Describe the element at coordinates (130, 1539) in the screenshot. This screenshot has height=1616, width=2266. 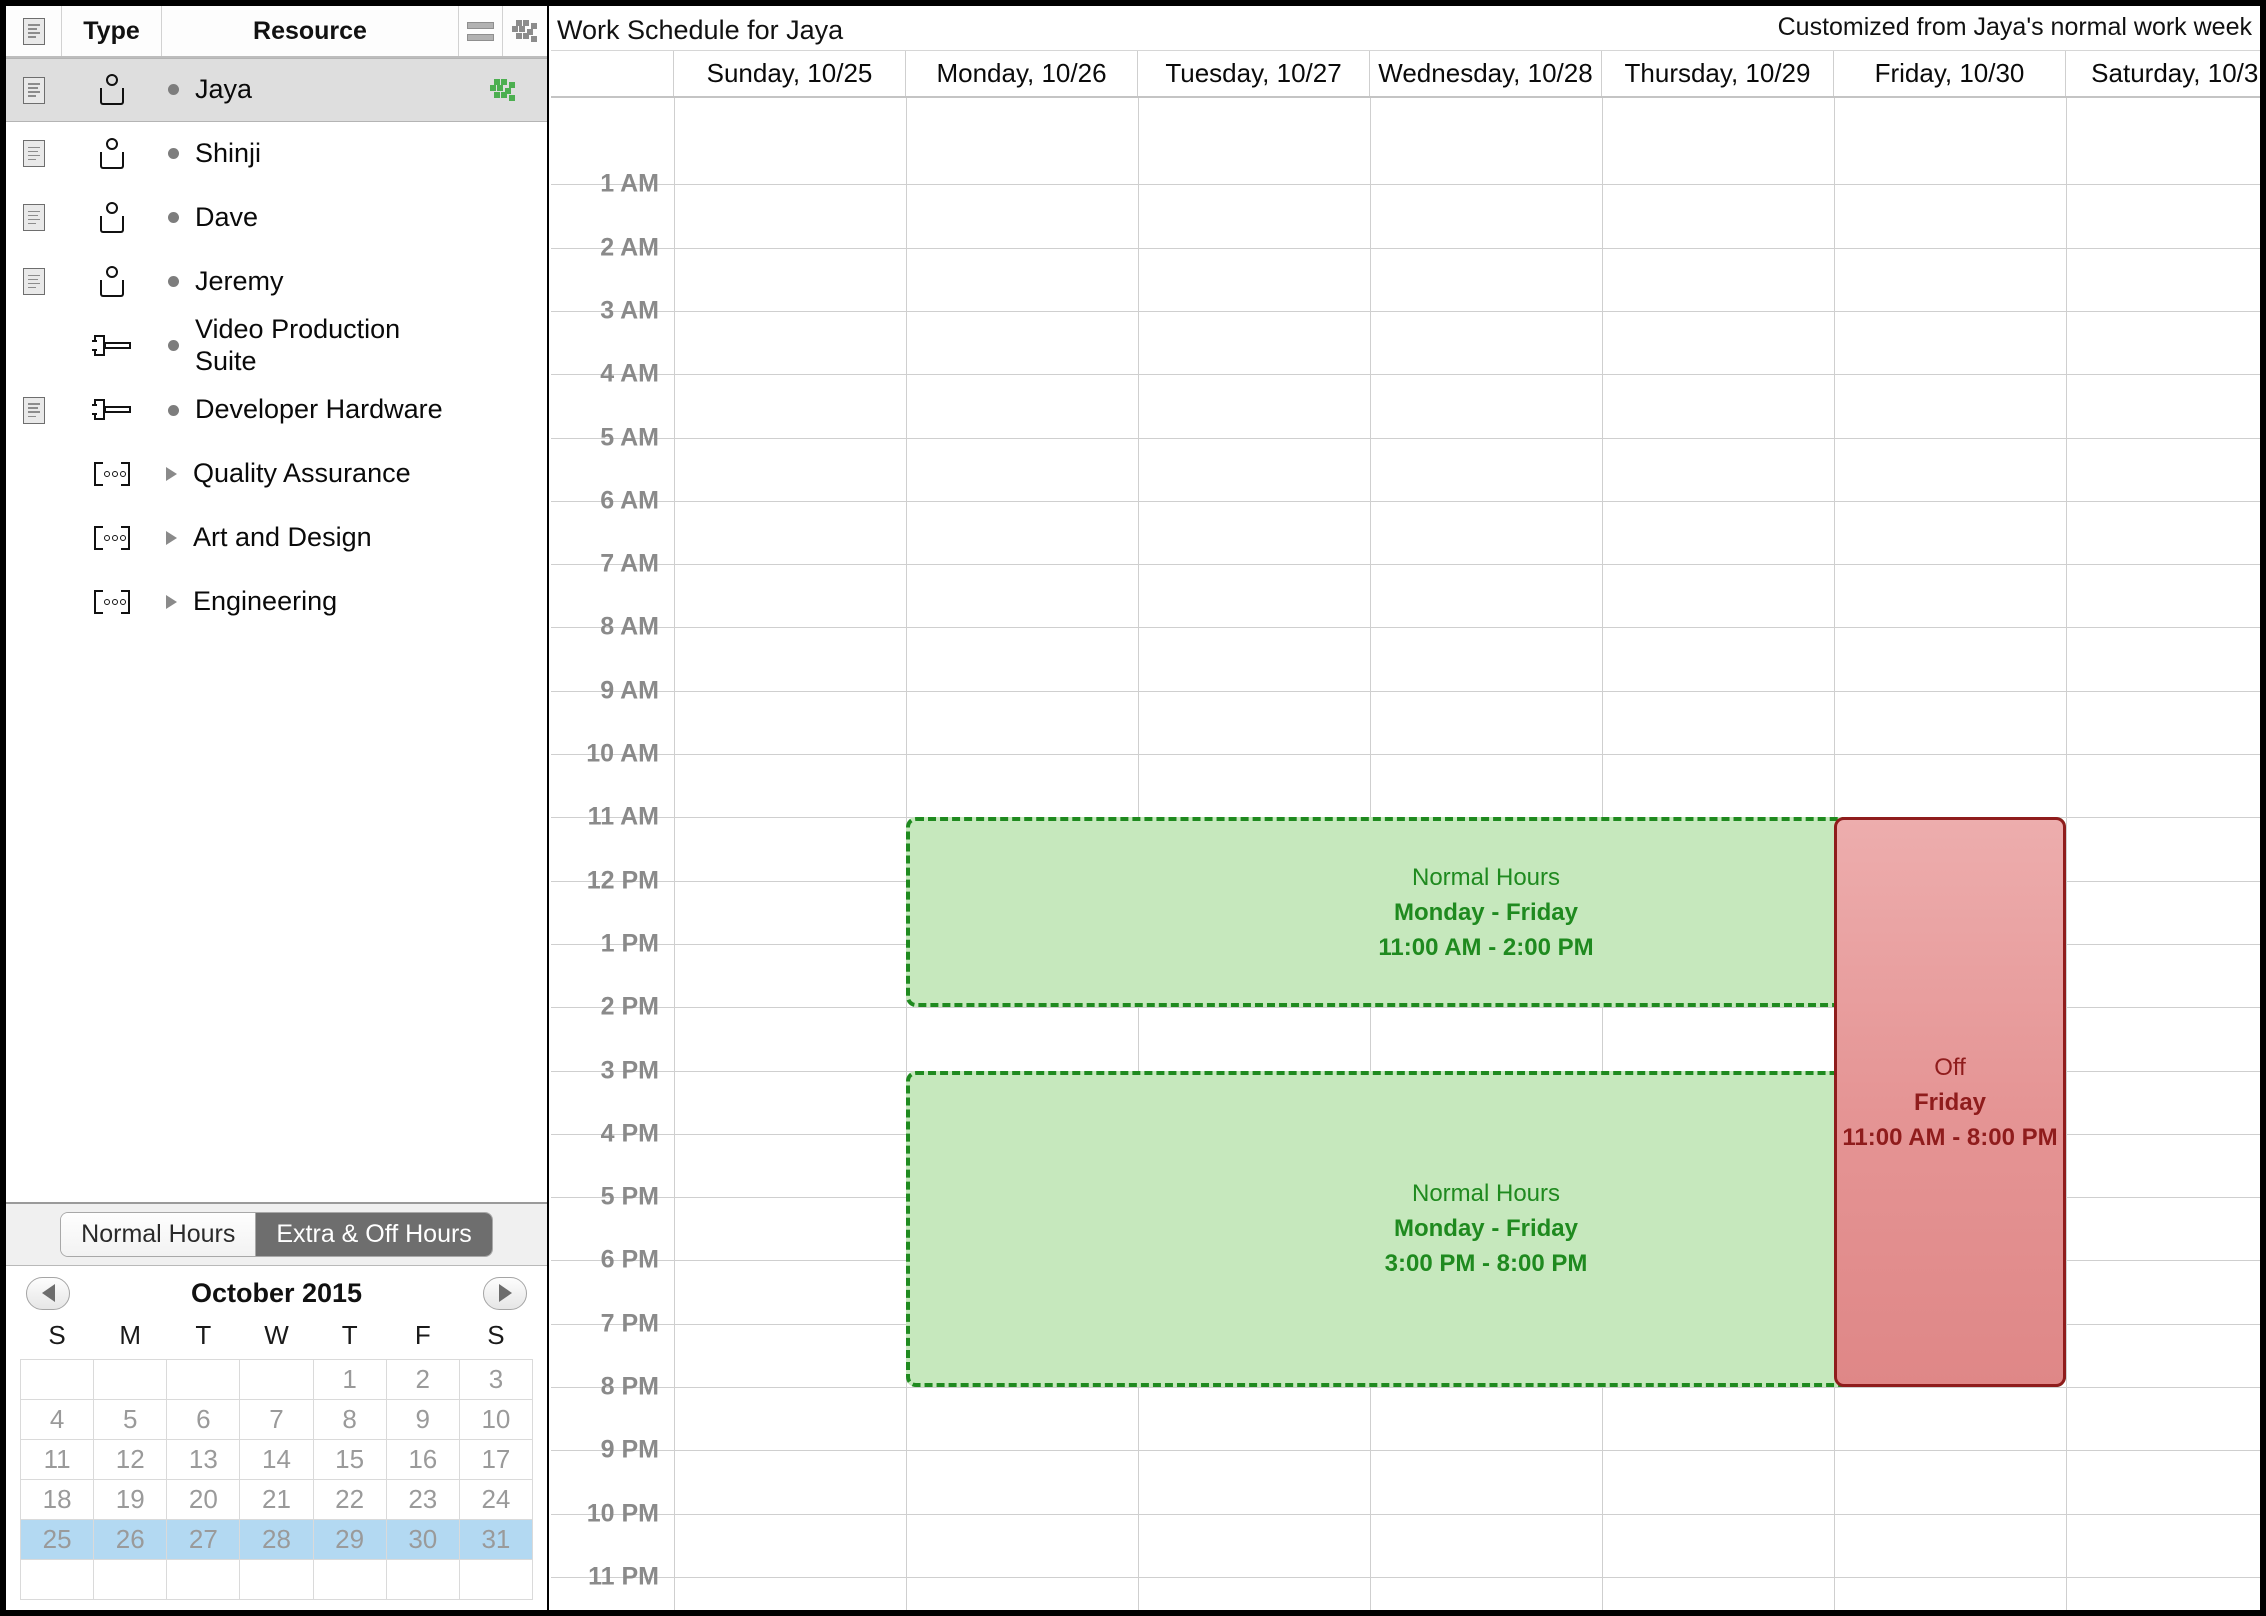
I see `calendar-day-cell: 26` at that location.